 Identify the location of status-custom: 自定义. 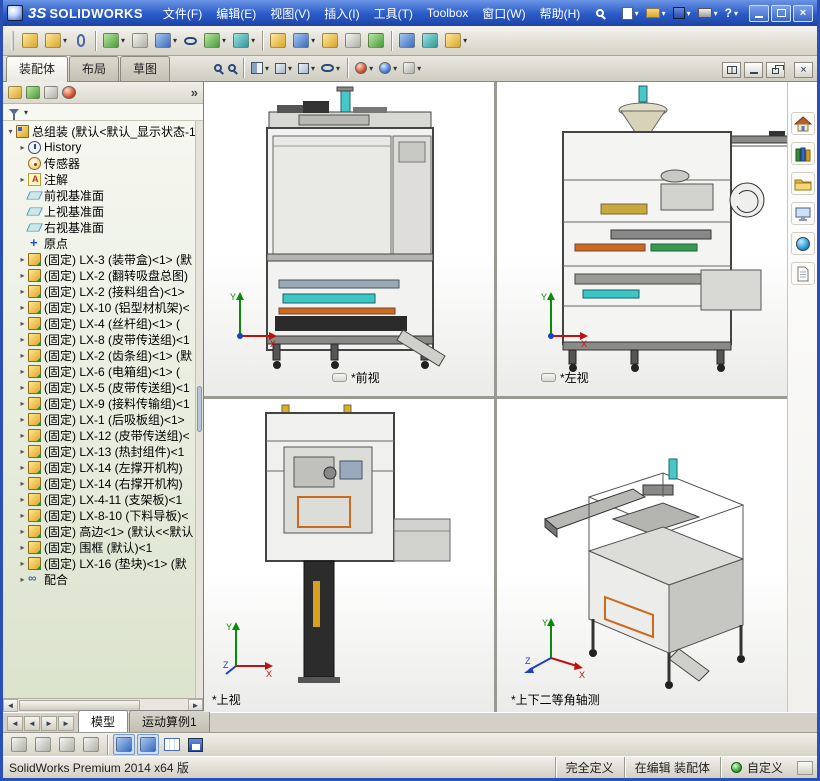
(756, 767).